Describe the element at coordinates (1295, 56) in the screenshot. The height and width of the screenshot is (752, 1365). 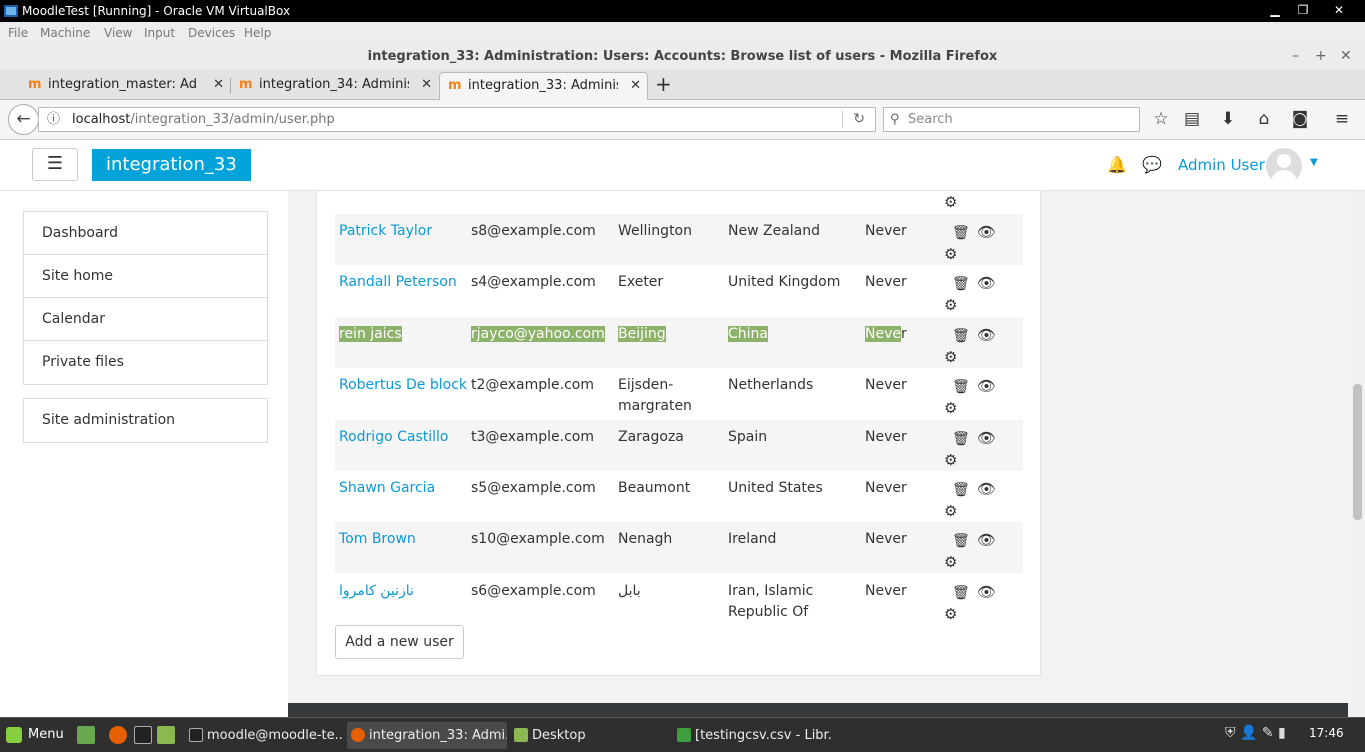
I see `firefox-minimize-button: –` at that location.